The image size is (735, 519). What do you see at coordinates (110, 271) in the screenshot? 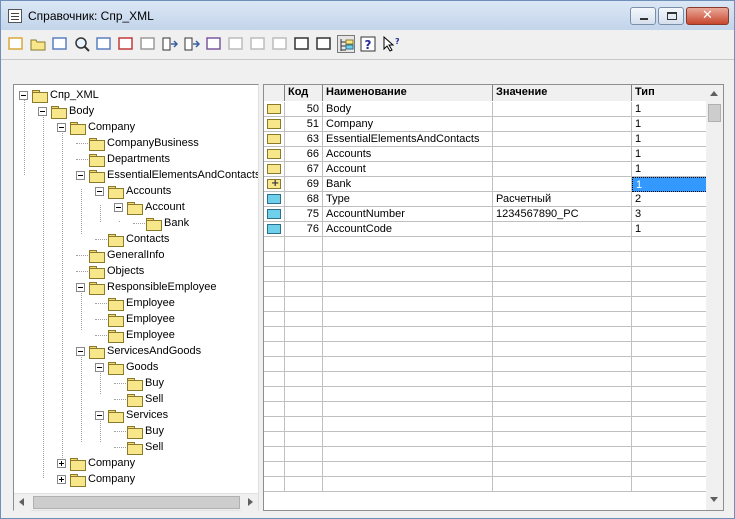
I see `tree-node: Objects` at bounding box center [110, 271].